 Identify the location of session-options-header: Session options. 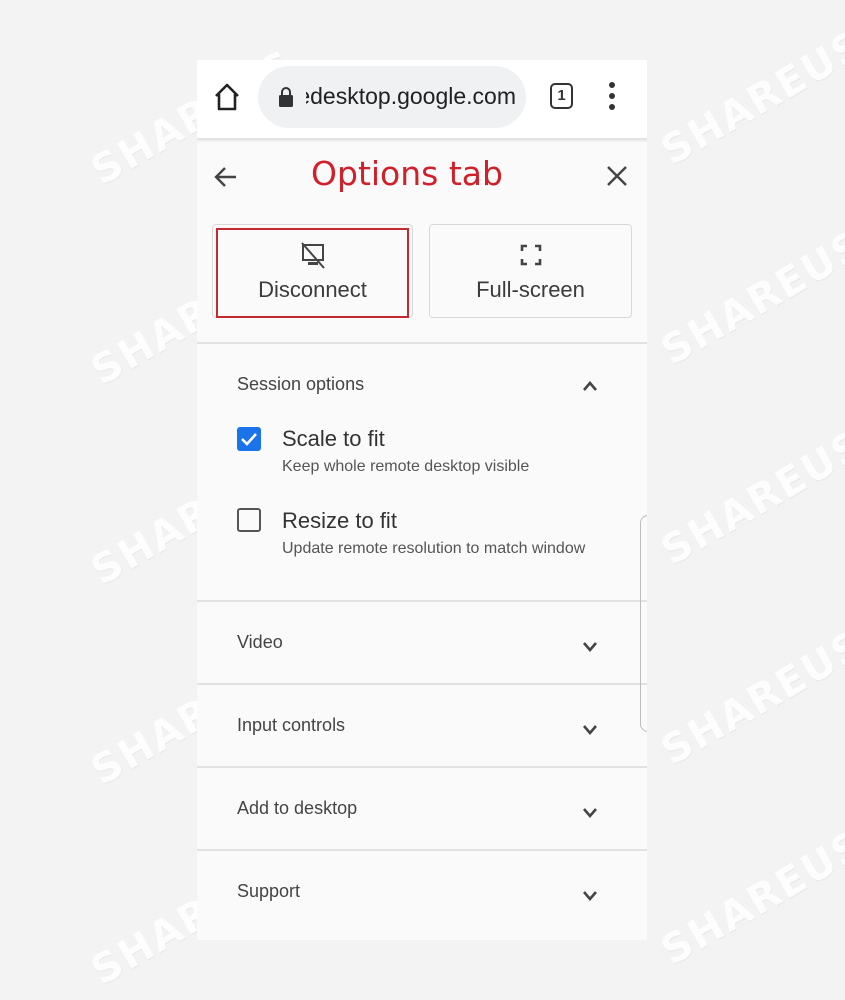
(422, 369).